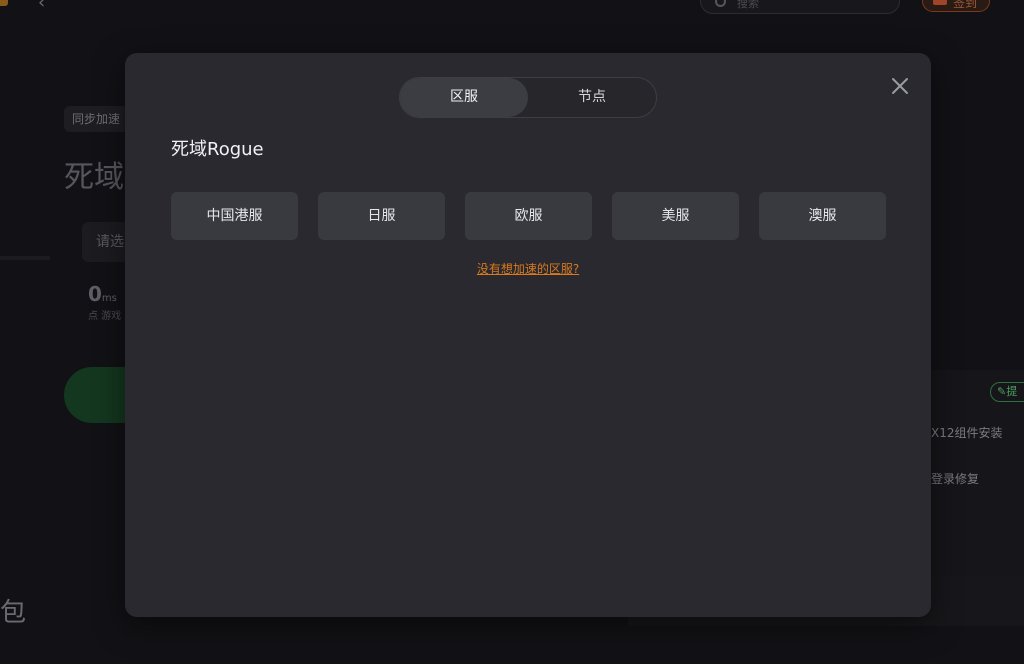  What do you see at coordinates (109, 298) in the screenshot?
I see `ping-unit: ms` at bounding box center [109, 298].